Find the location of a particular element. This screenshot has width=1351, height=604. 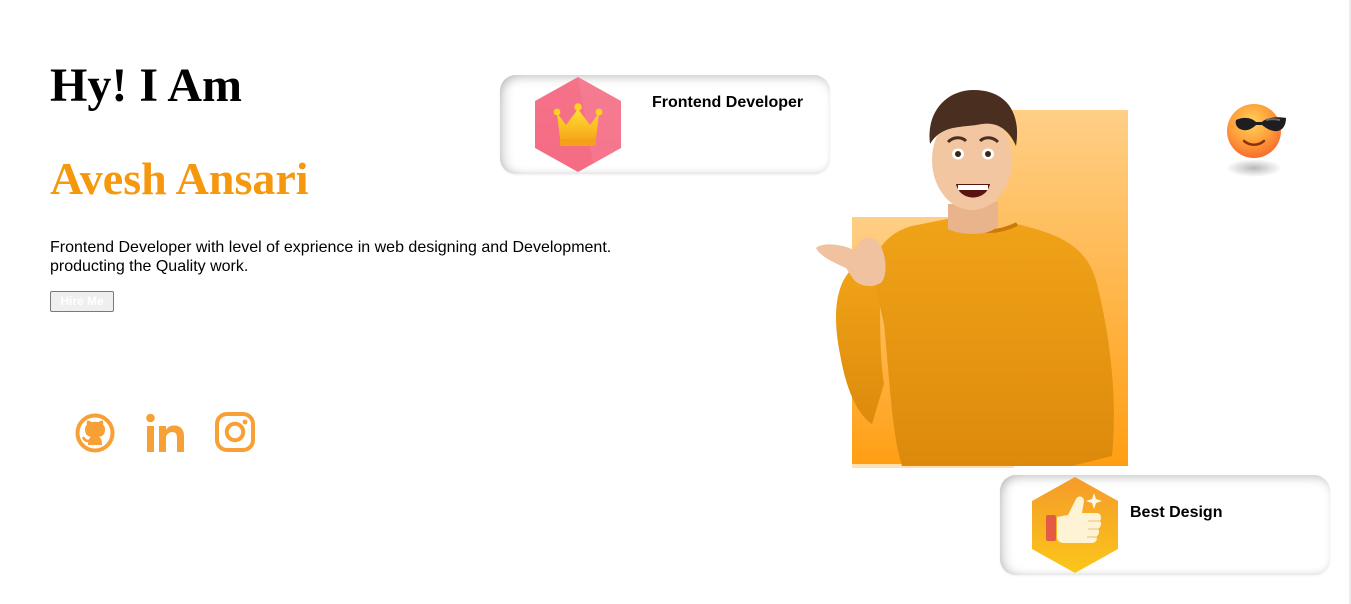

instagram-icon is located at coordinates (235, 432).